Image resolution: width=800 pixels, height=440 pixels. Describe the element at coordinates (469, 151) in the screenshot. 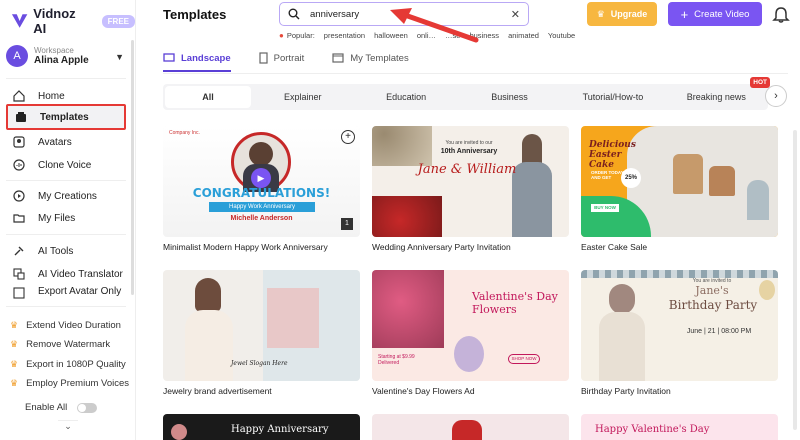

I see `card-headline: 10th Anniversary` at that location.